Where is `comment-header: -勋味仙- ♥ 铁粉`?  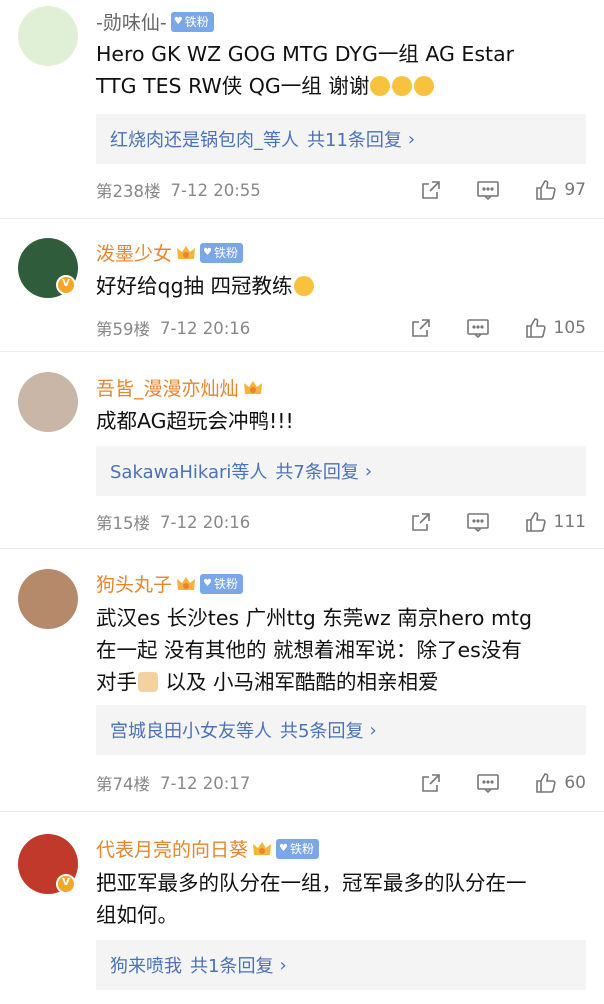
comment-header: -勋味仙- ♥ 铁粉 is located at coordinates (155, 21).